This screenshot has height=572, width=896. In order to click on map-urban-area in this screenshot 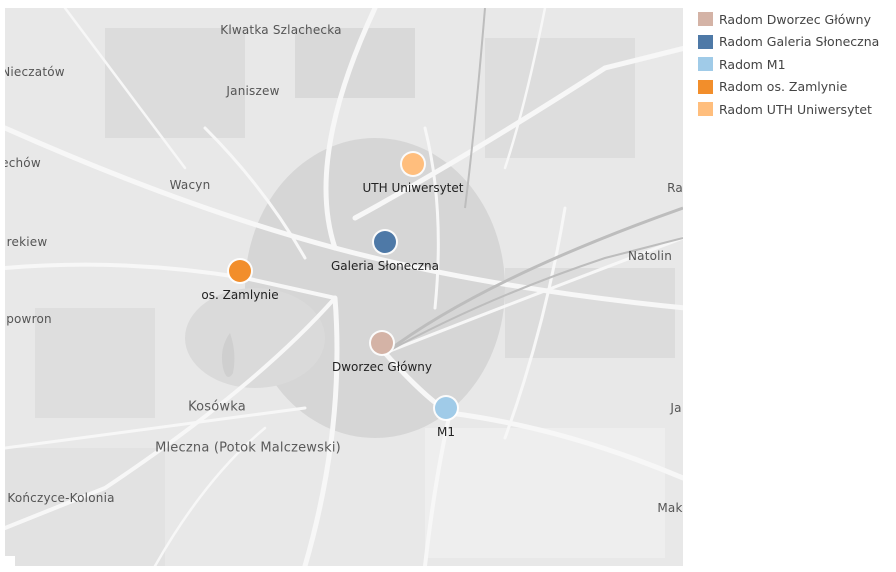, I will do `click(255, 338)`.